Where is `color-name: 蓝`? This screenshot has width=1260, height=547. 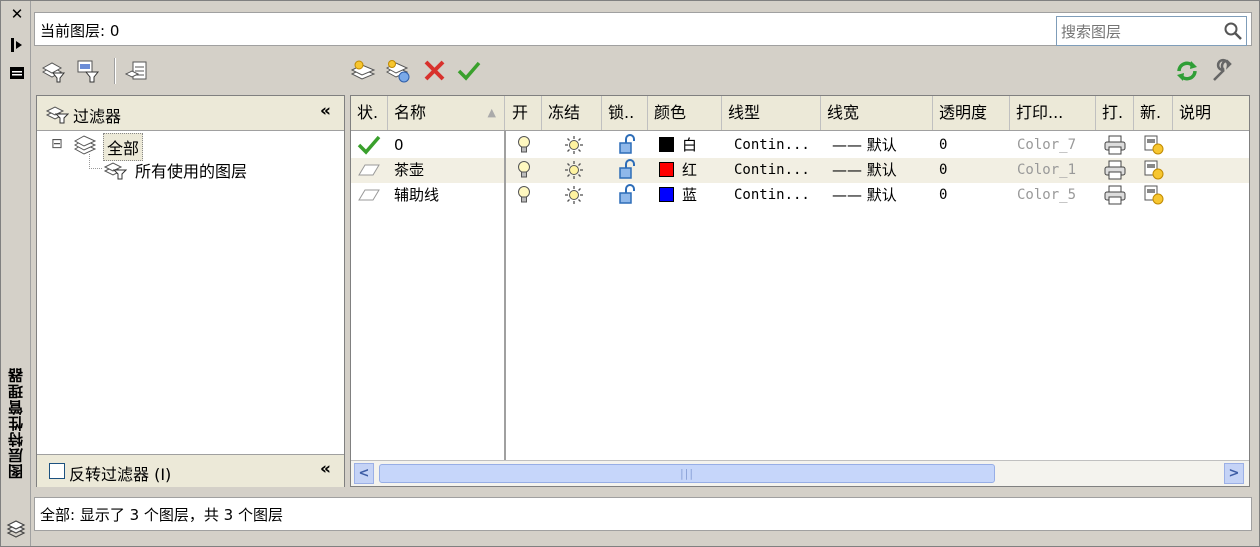 color-name: 蓝 is located at coordinates (690, 195).